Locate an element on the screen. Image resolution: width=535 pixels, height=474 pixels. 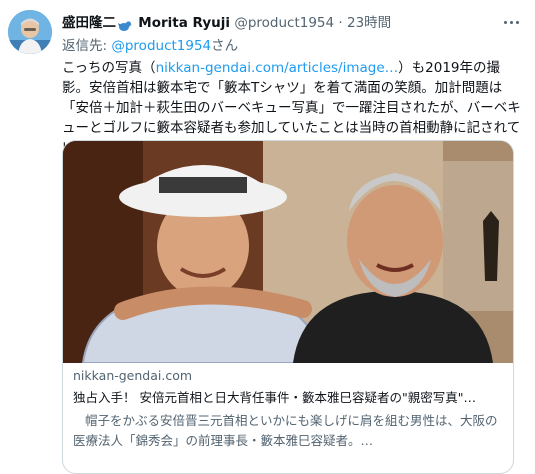
secondary-name: Morita Ryuji is located at coordinates (184, 23).